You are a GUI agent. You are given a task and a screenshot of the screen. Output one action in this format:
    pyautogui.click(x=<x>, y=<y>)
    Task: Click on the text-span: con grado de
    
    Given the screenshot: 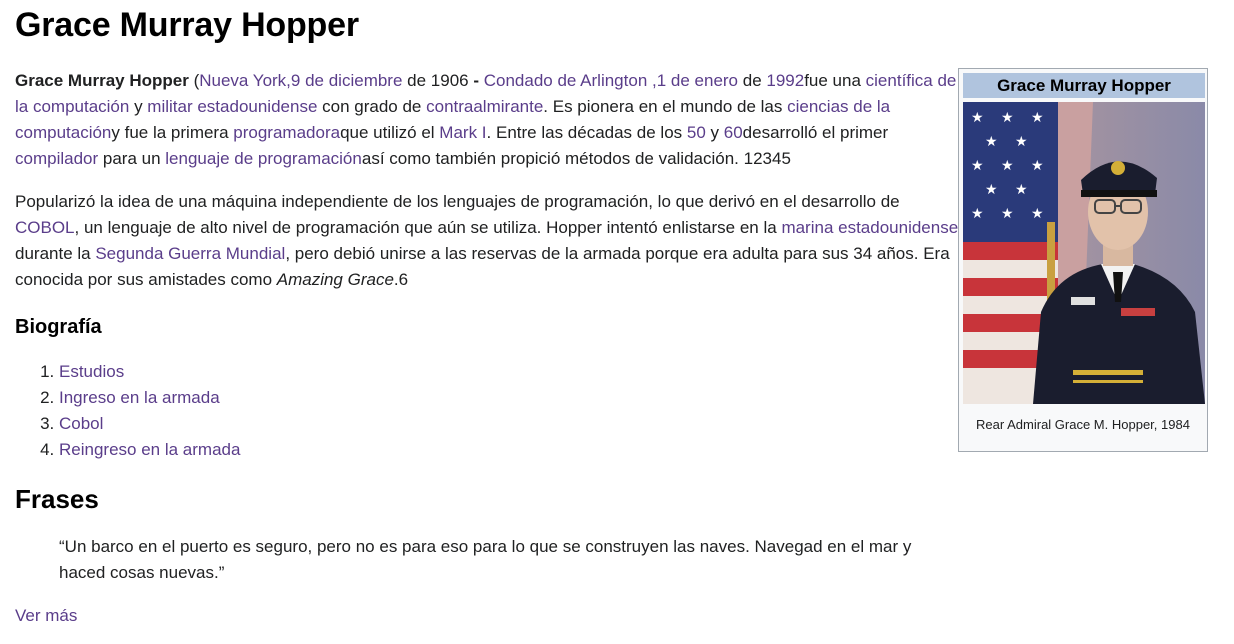 What is the action you would take?
    pyautogui.click(x=372, y=106)
    